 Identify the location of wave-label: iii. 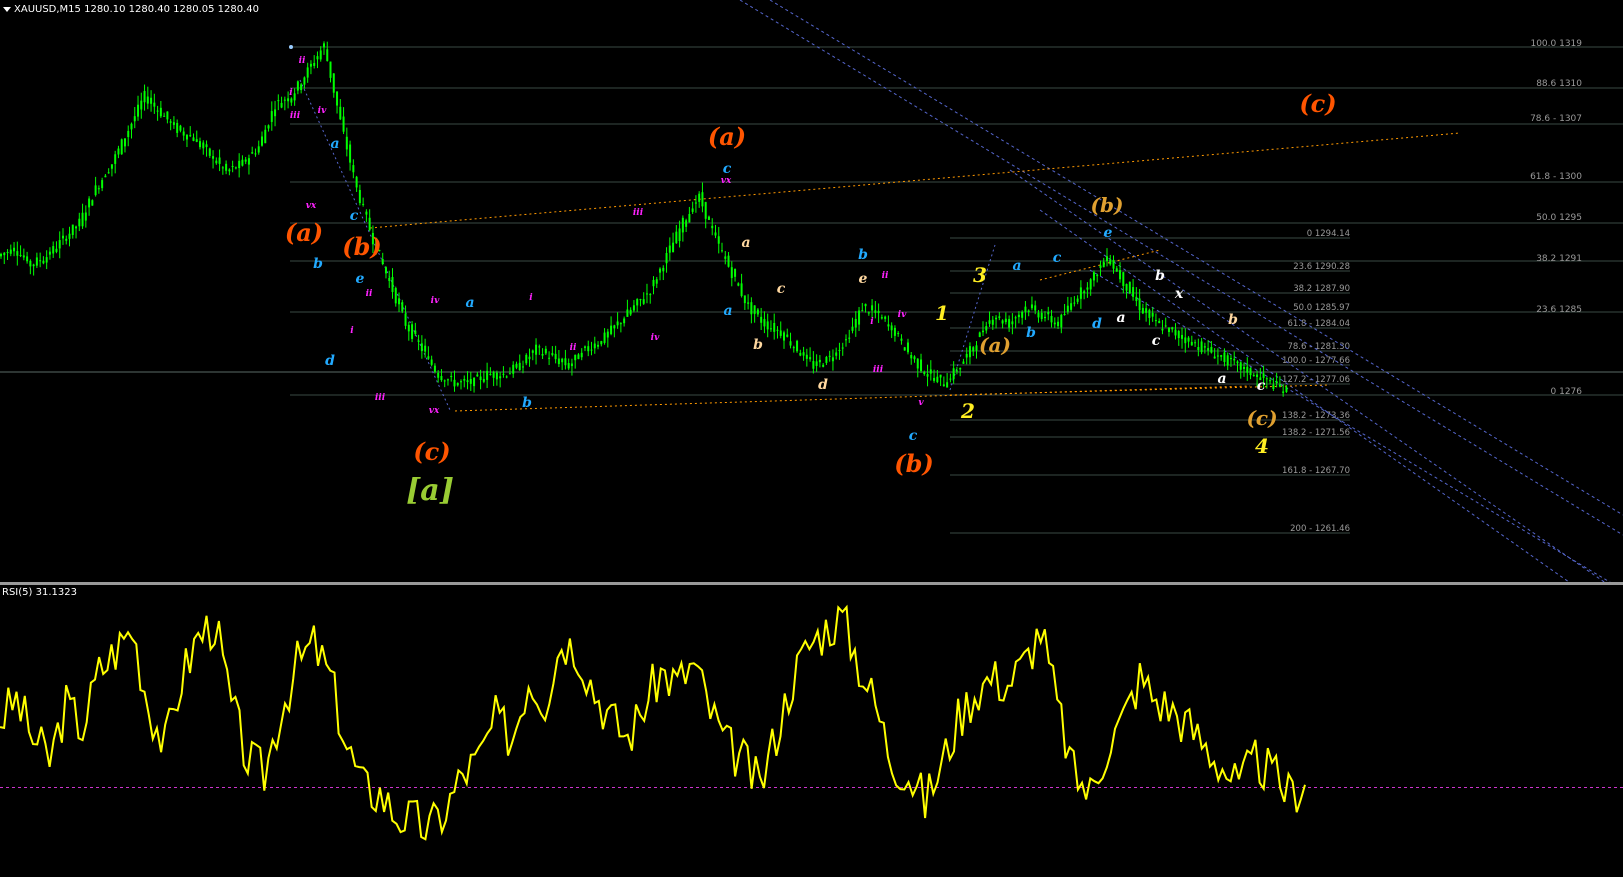
(878, 370).